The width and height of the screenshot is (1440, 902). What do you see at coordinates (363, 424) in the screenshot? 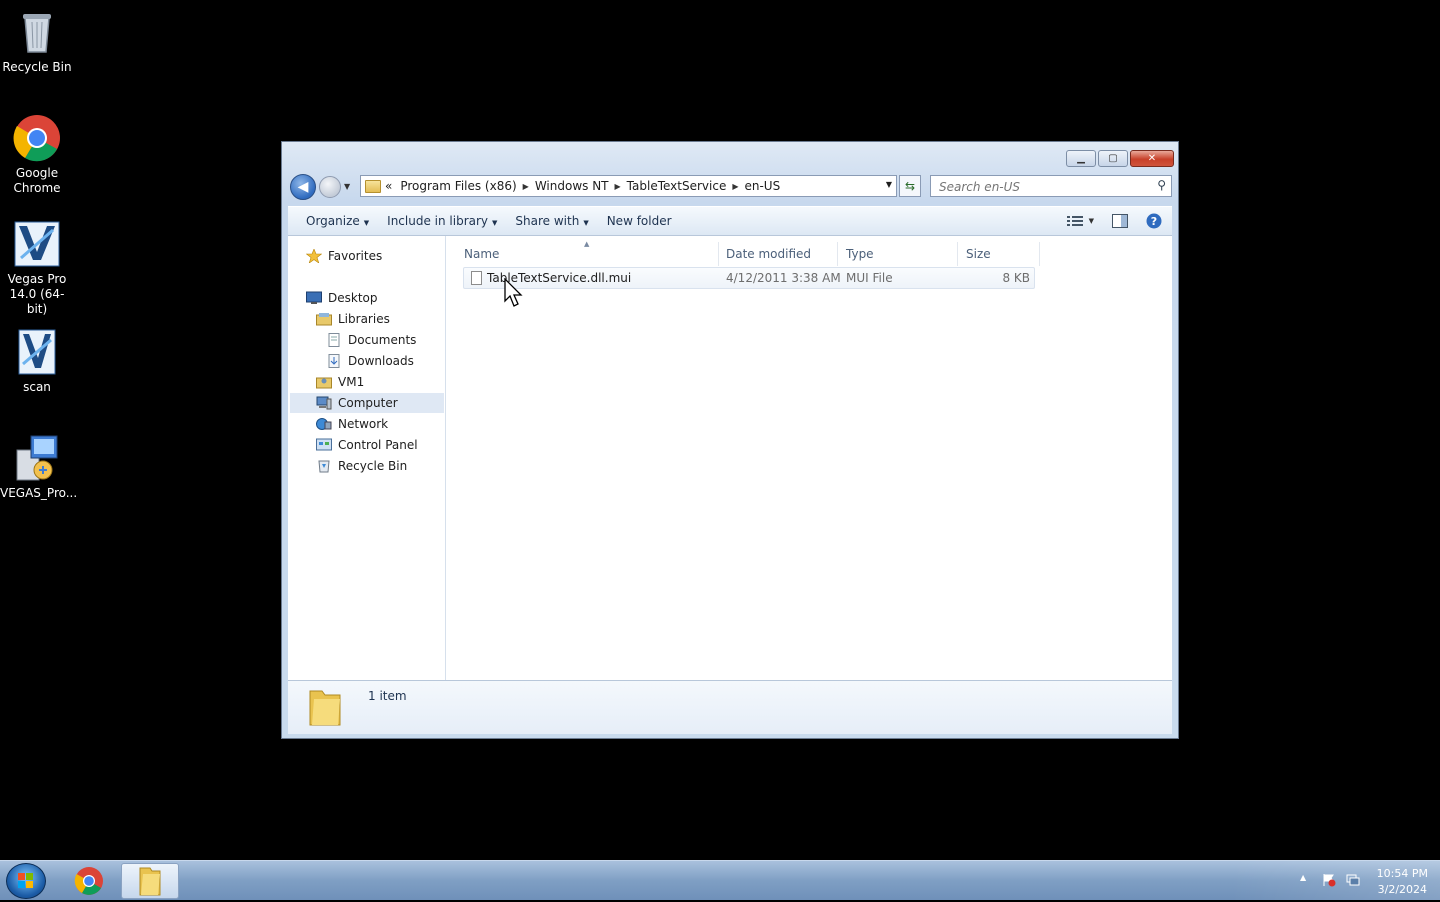
I see `nav-label: Network` at bounding box center [363, 424].